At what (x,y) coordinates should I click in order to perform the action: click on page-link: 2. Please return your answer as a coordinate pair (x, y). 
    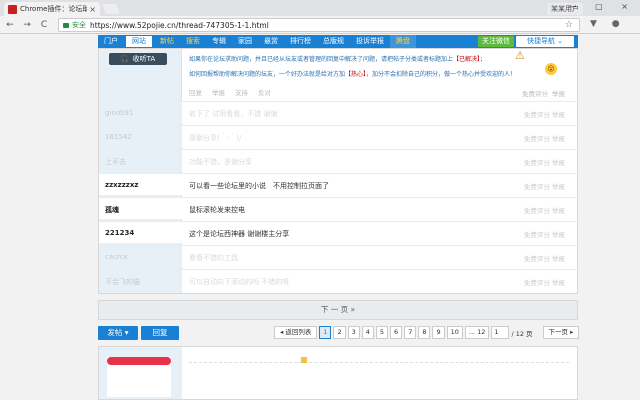
    Looking at the image, I should click on (339, 332).